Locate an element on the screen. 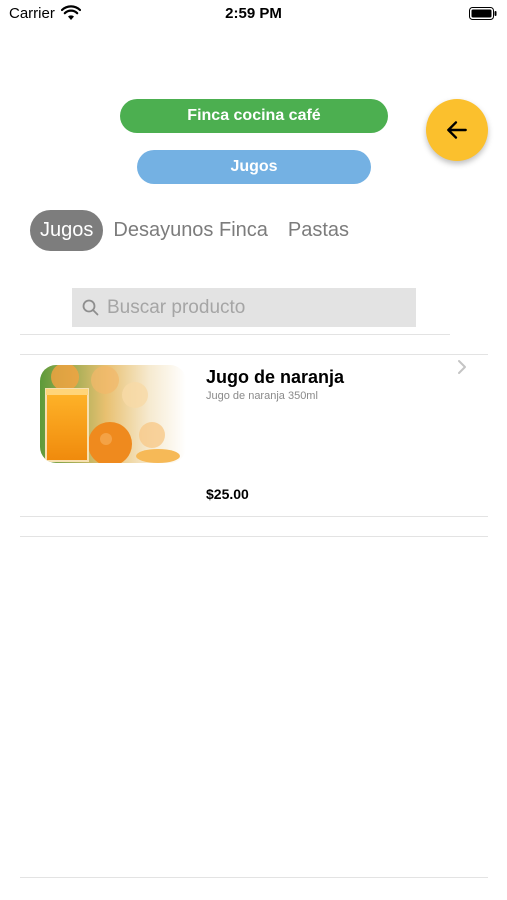 The image size is (507, 900). tab-desayunos-finca: Desayunos Finca is located at coordinates (190, 230).